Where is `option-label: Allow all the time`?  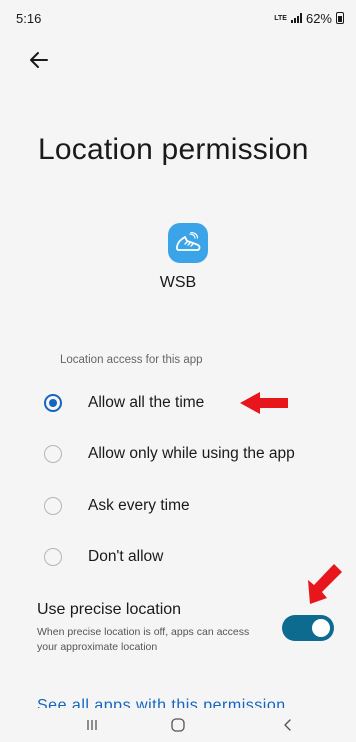 option-label: Allow all the time is located at coordinates (146, 402).